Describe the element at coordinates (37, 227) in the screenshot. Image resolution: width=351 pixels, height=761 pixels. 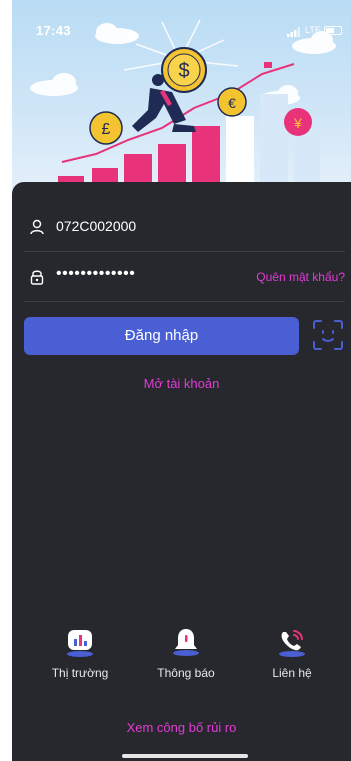
I see `user-icon` at that location.